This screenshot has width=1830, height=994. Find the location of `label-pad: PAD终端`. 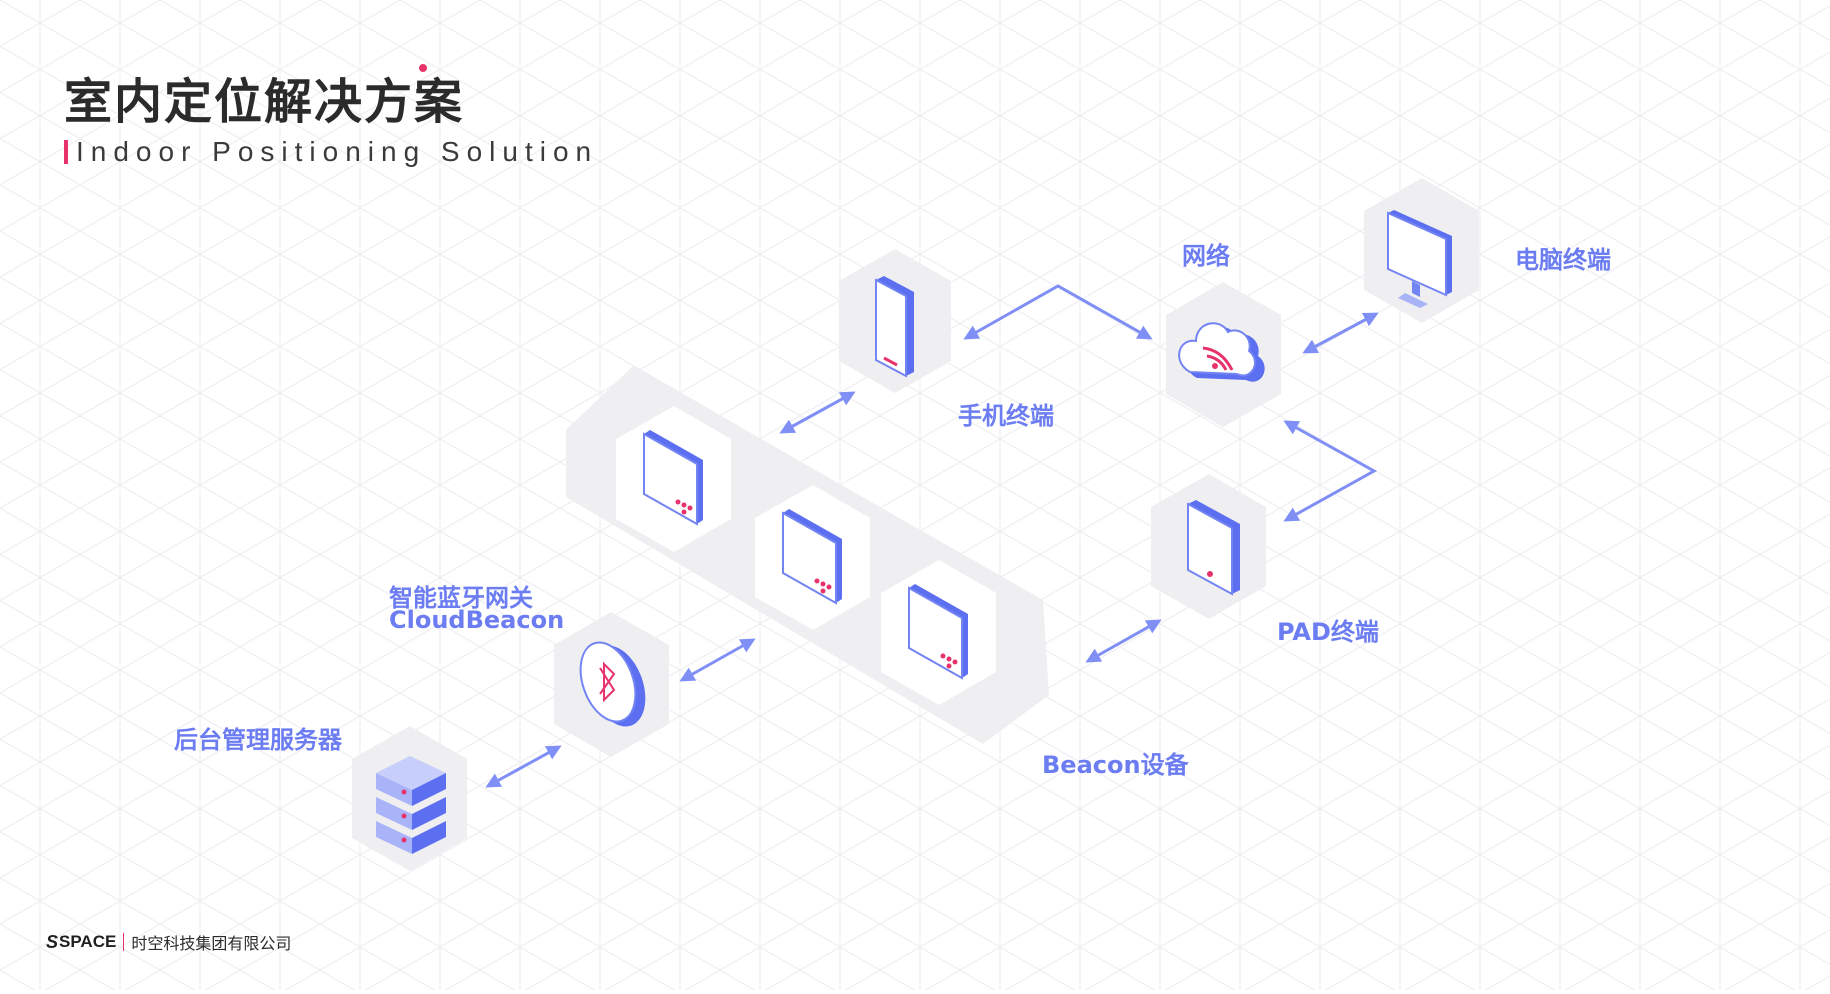

label-pad: PAD终端 is located at coordinates (1328, 632).